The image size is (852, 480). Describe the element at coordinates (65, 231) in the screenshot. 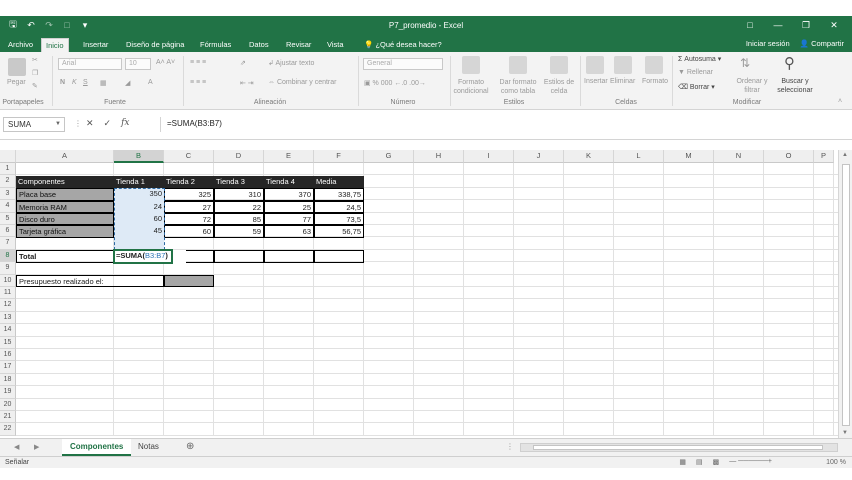

I see `table-row-label: Tarjeta gráfica` at that location.